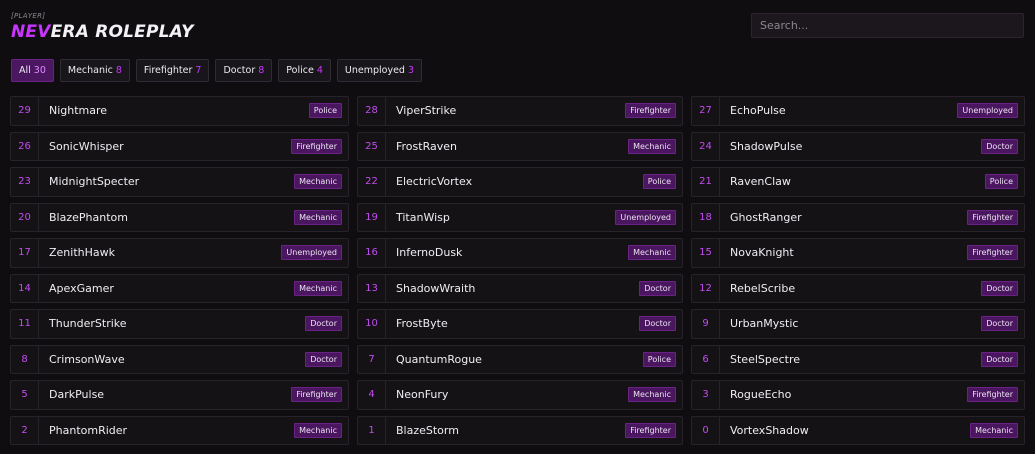  What do you see at coordinates (77, 395) in the screenshot?
I see `player-name: DarkPulse` at bounding box center [77, 395].